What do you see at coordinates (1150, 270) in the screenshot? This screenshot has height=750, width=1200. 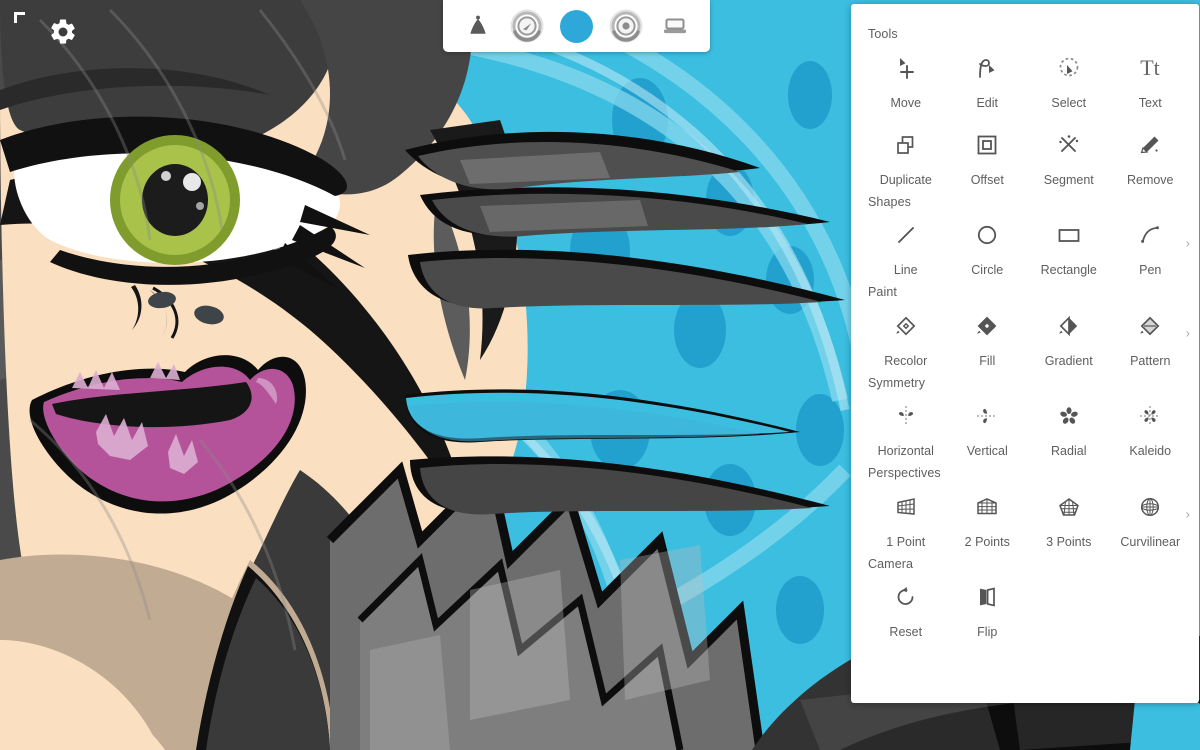 I see `shape-label: Pen` at bounding box center [1150, 270].